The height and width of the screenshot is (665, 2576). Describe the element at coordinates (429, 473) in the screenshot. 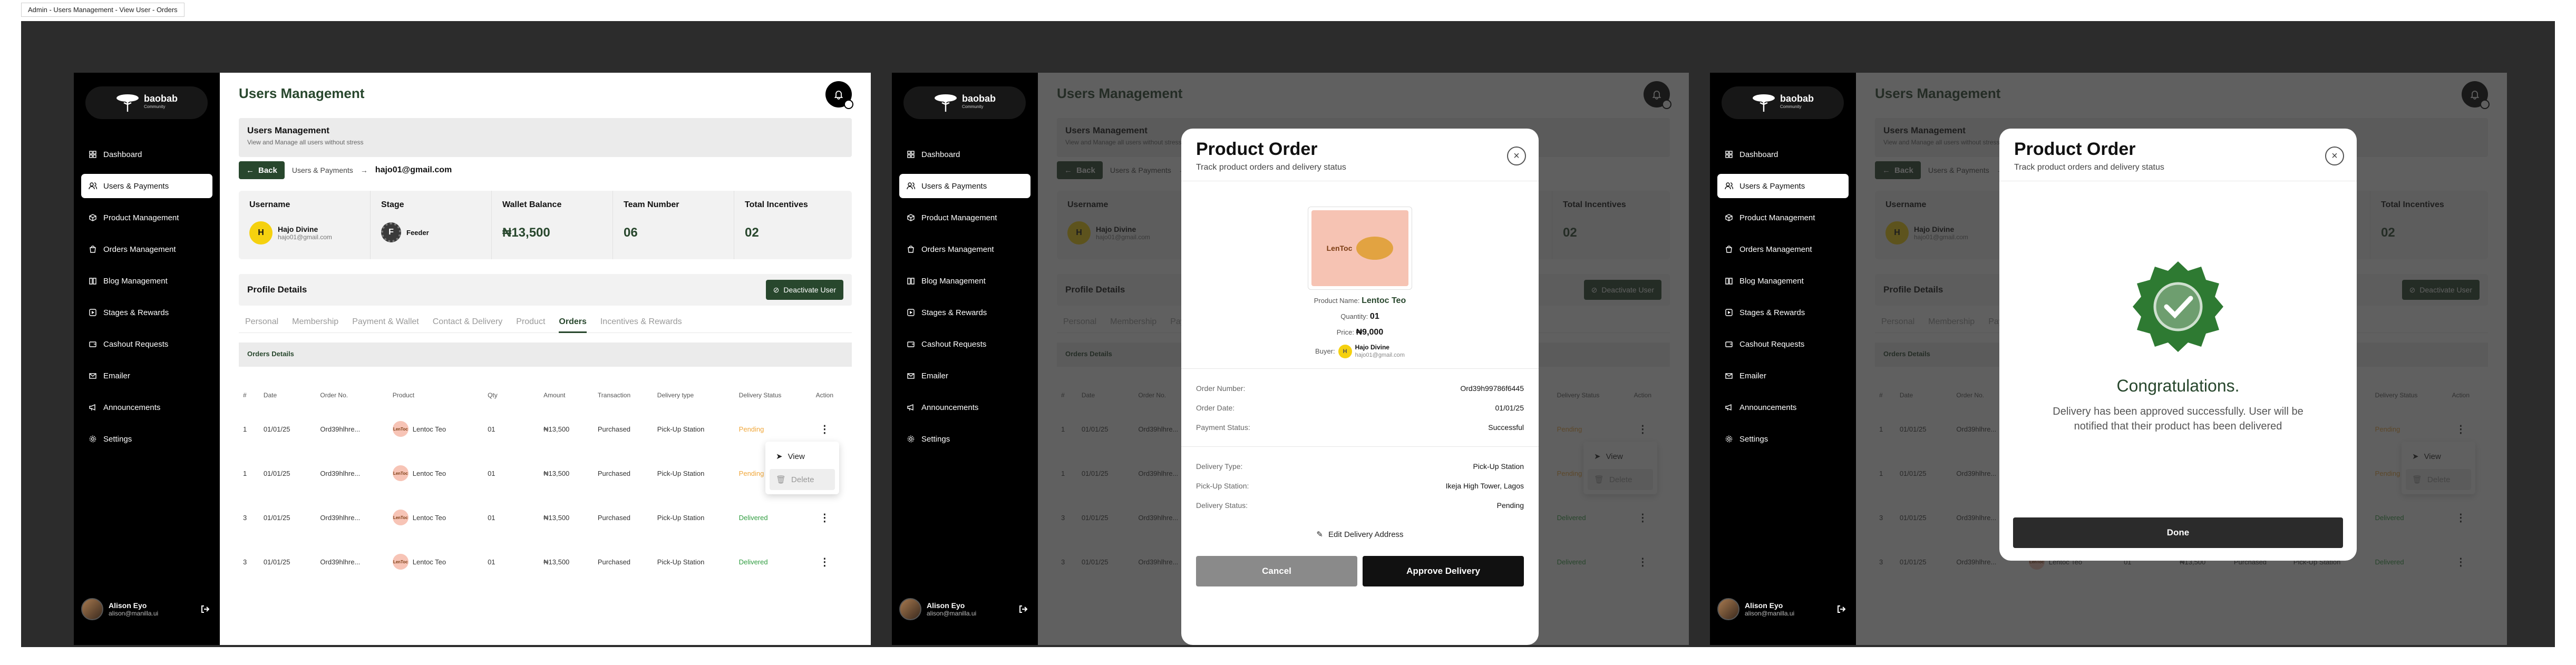

I see `product-name: Lentoc Teo` at that location.